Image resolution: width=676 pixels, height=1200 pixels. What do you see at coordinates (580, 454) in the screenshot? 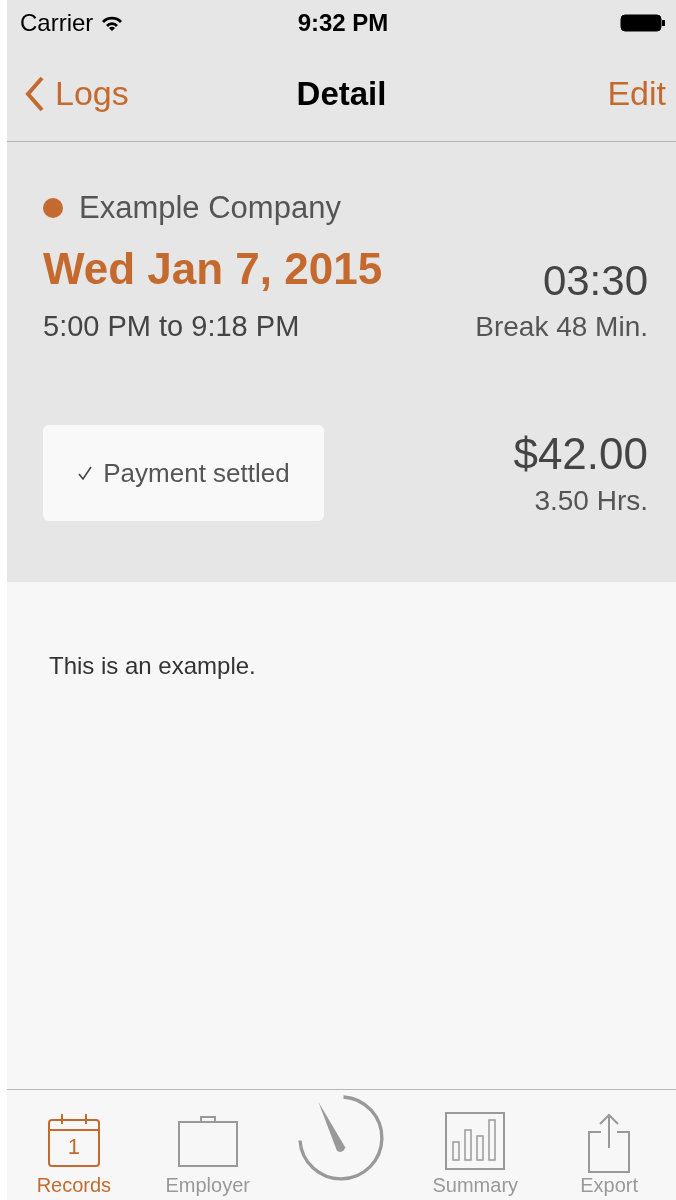
I see `amount: $42.00` at bounding box center [580, 454].